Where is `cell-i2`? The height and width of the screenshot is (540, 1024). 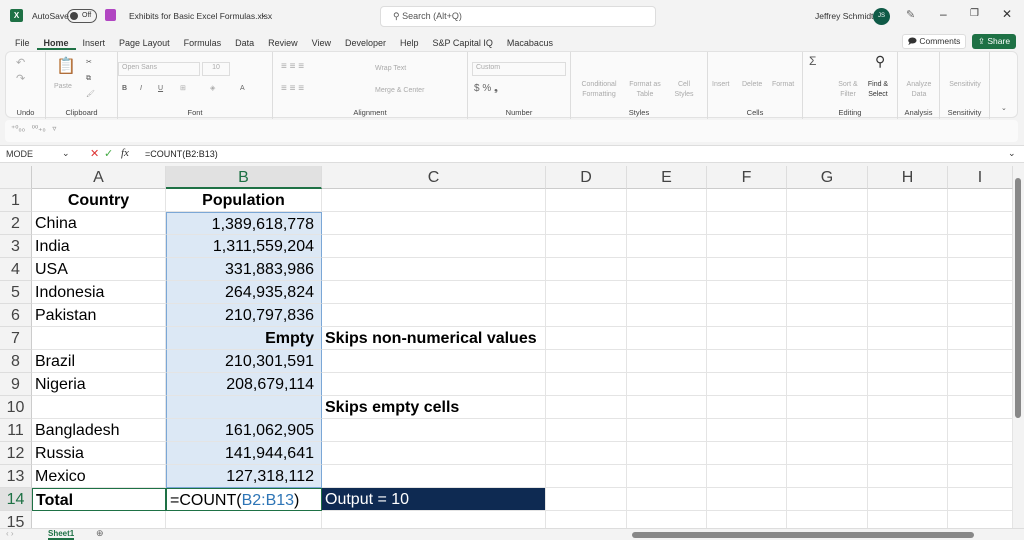
cell-i2 is located at coordinates (980, 223).